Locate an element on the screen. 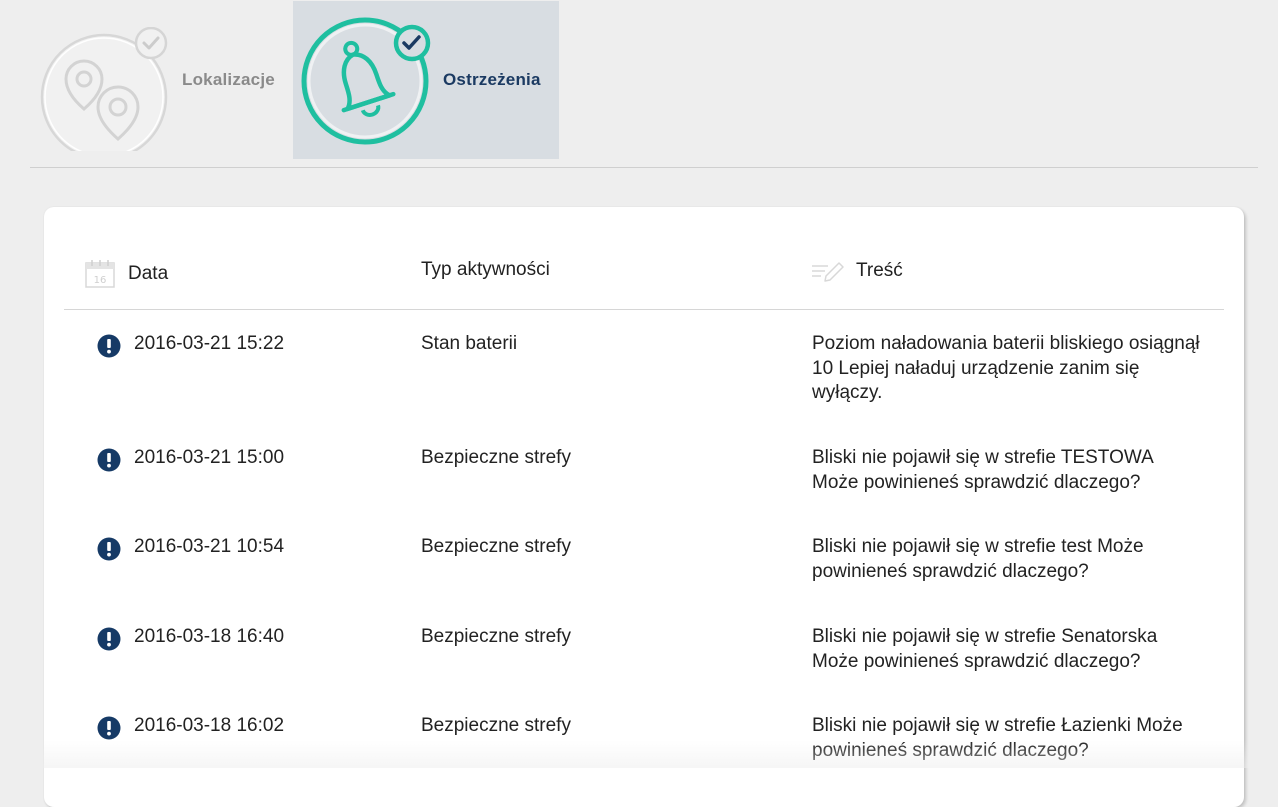 The image size is (1278, 807). row-date: 2016-03-21 15:22 is located at coordinates (209, 343).